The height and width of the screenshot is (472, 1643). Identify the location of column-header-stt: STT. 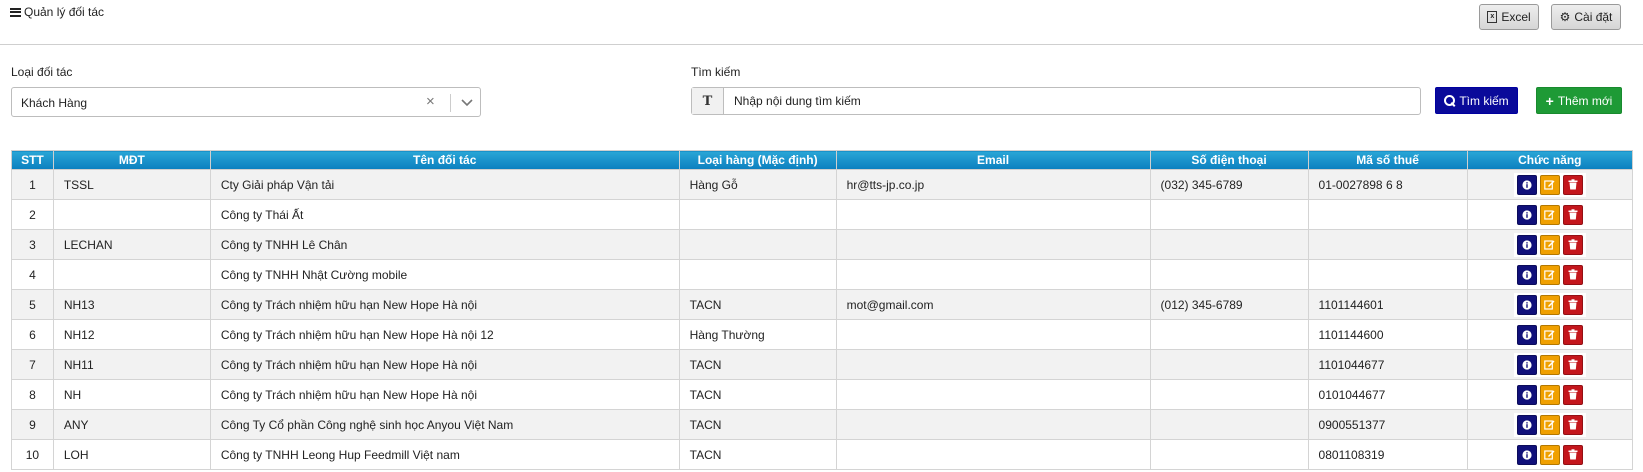
(32, 160).